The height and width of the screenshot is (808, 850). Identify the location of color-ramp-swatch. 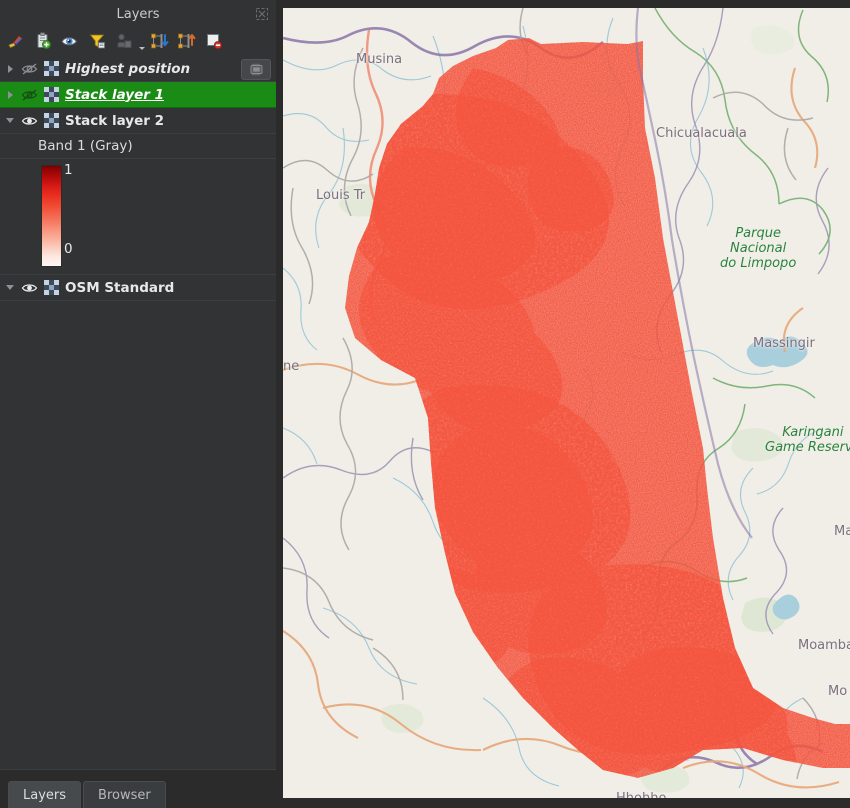
(51, 216).